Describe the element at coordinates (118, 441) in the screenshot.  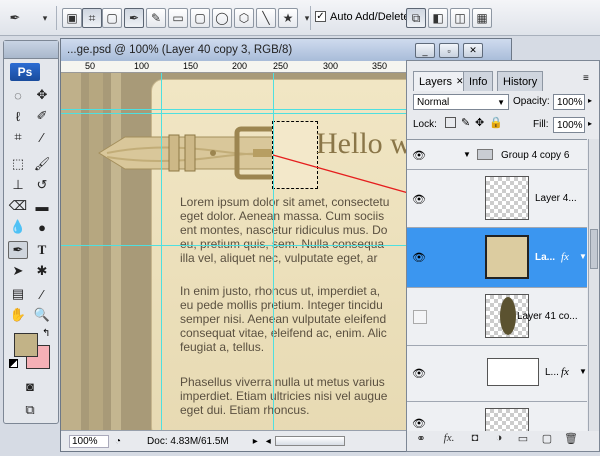
I see `status-menu-icon: ◔` at that location.